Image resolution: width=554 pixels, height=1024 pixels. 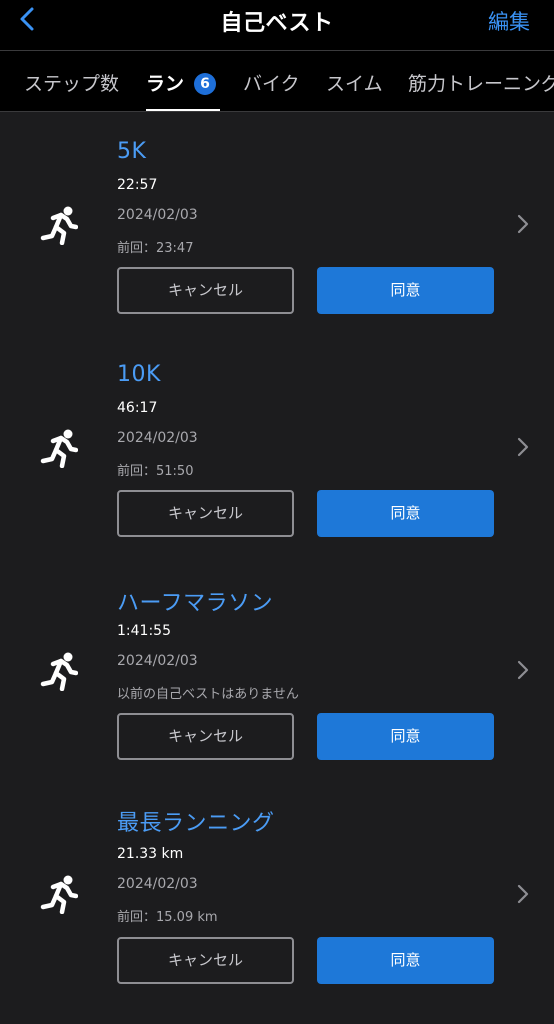 What do you see at coordinates (137, 185) in the screenshot?
I see `record-value: 22:57` at bounding box center [137, 185].